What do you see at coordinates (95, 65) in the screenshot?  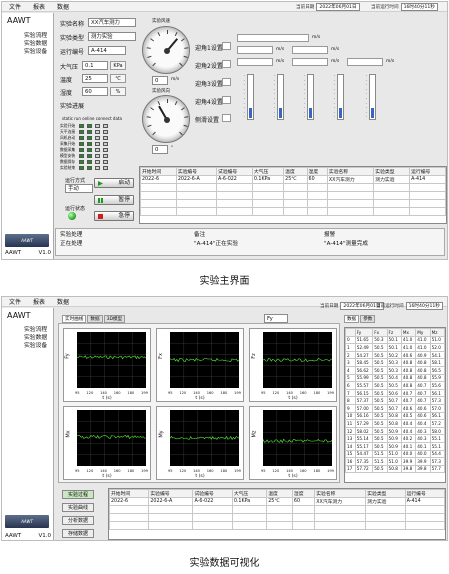 I see `pressure-field: 0.1` at bounding box center [95, 65].